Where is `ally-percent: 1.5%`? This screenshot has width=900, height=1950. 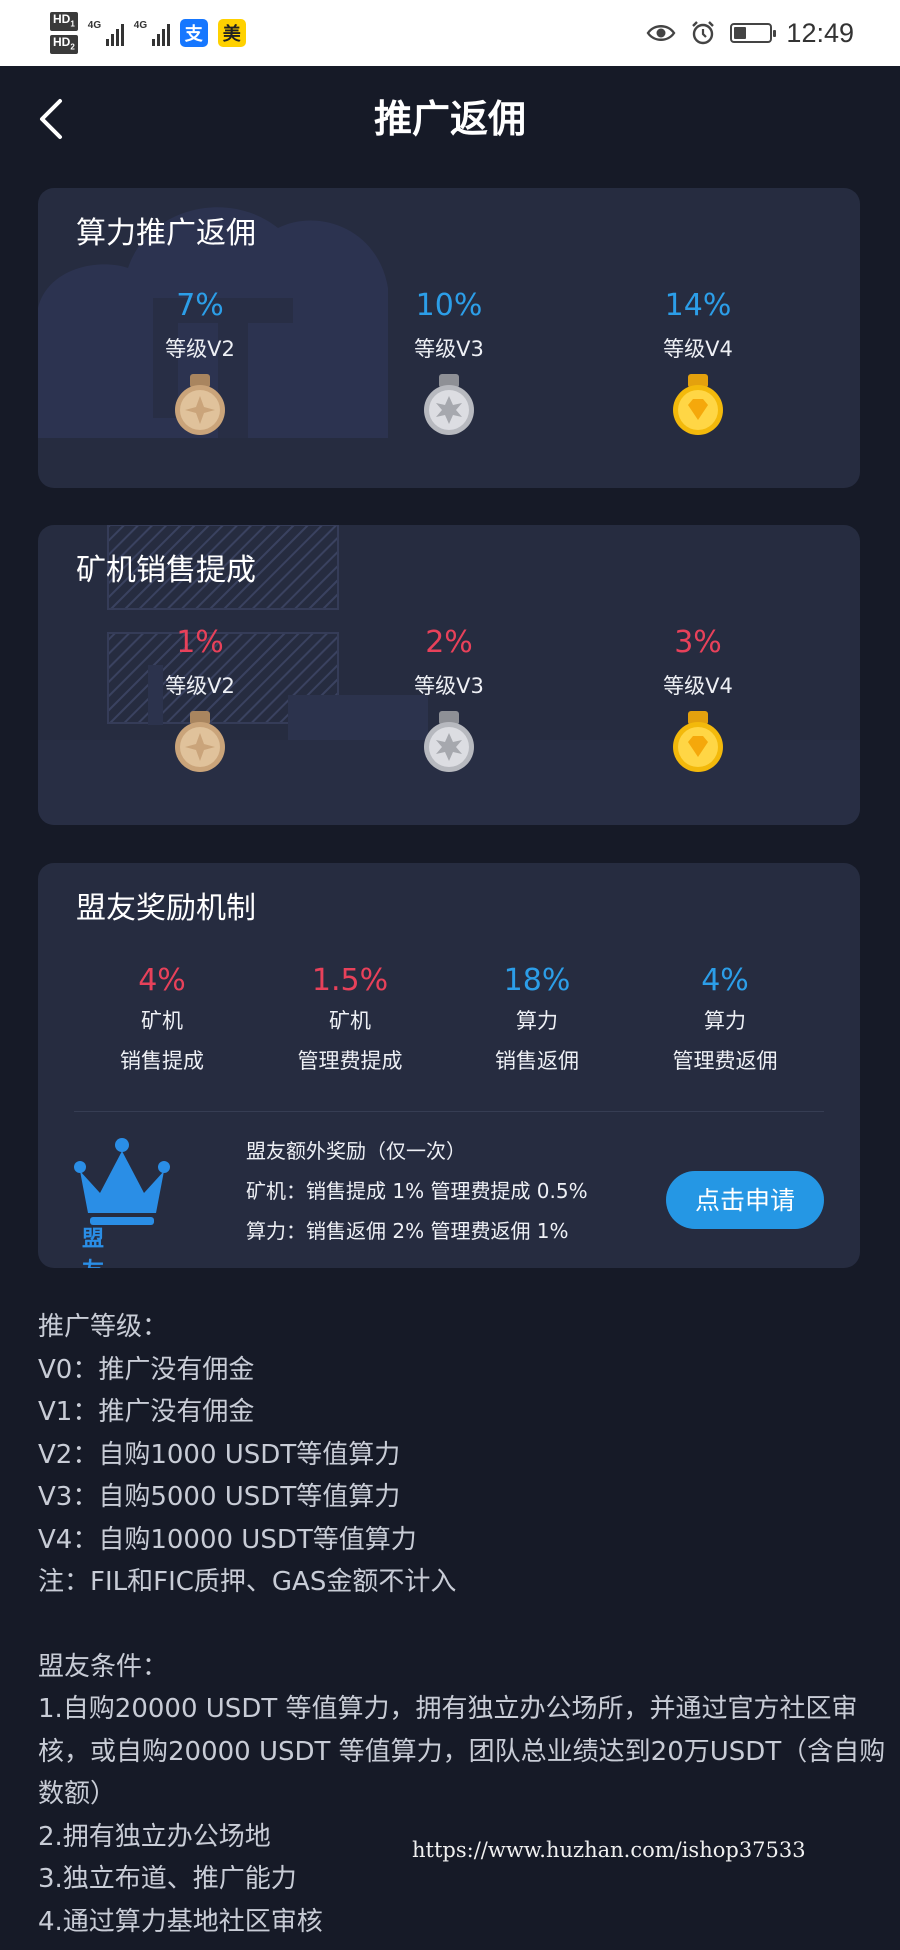
ally-percent: 1.5% is located at coordinates (350, 980).